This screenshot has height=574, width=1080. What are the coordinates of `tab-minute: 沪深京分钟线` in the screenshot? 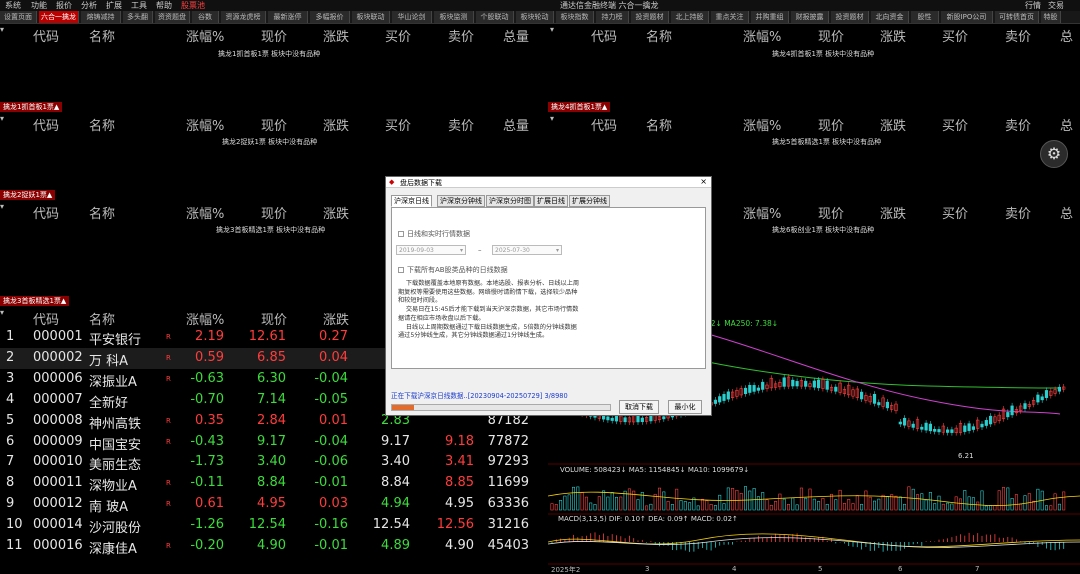 It's located at (461, 201).